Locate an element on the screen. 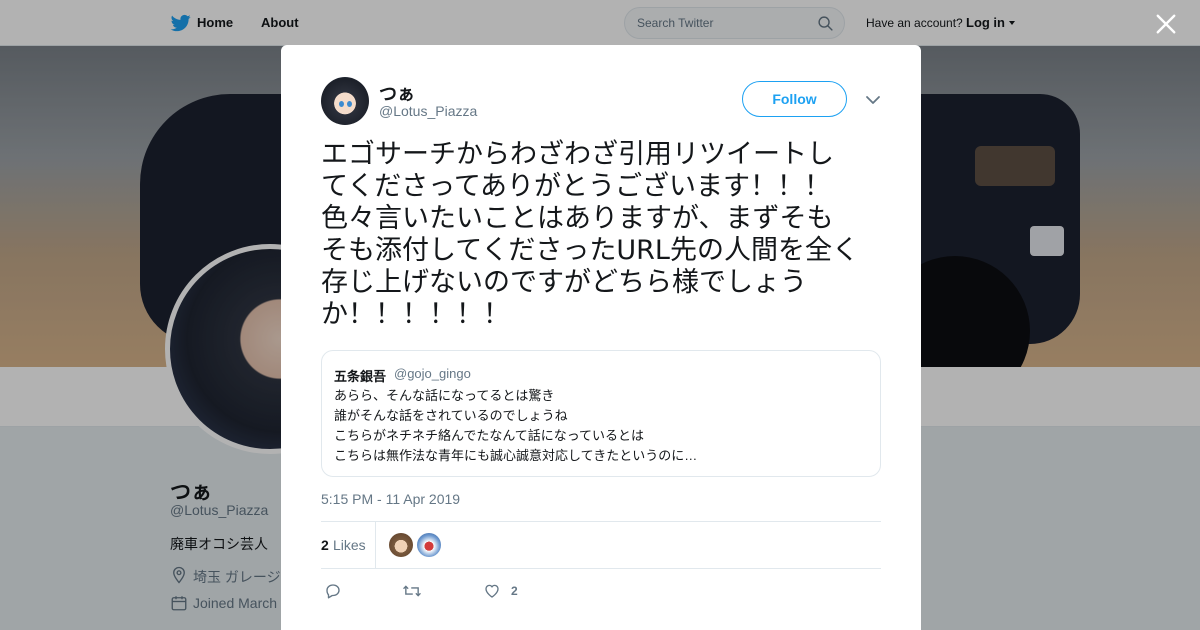 The image size is (1200, 630). close-icon is located at coordinates (1166, 24).